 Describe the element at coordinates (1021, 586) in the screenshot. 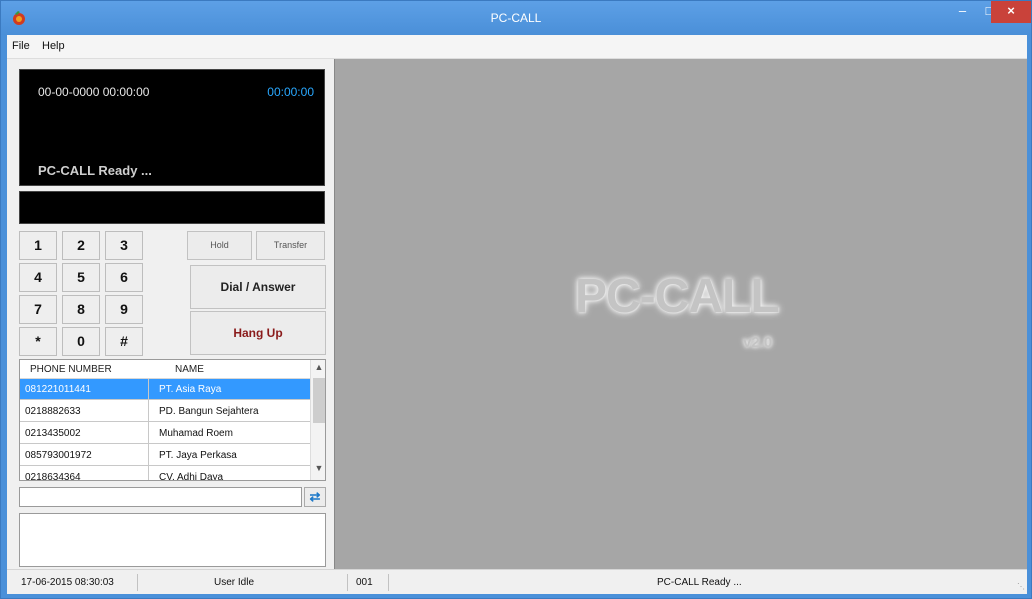

I see `resize-grip-icon: ⋱` at that location.